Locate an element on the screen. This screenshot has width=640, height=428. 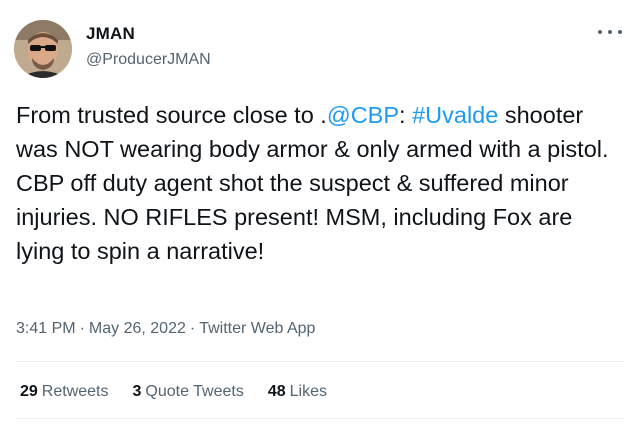
avatar is located at coordinates (43, 49).